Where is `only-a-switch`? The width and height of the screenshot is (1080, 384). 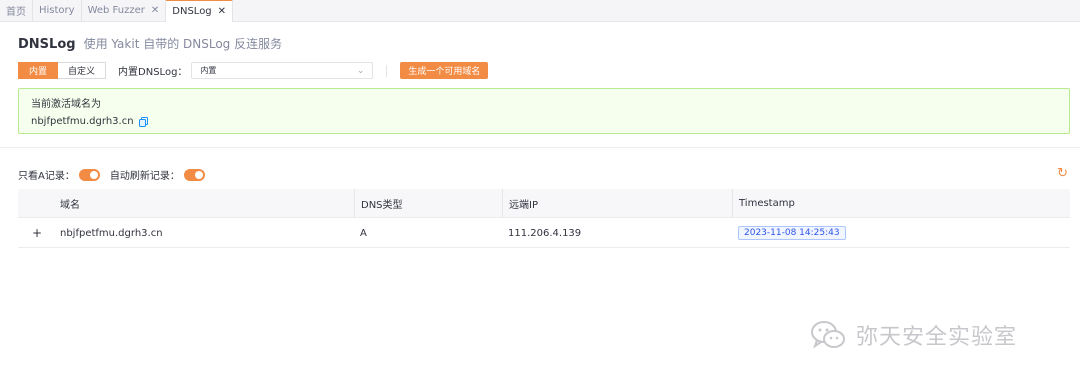
only-a-switch is located at coordinates (89, 174).